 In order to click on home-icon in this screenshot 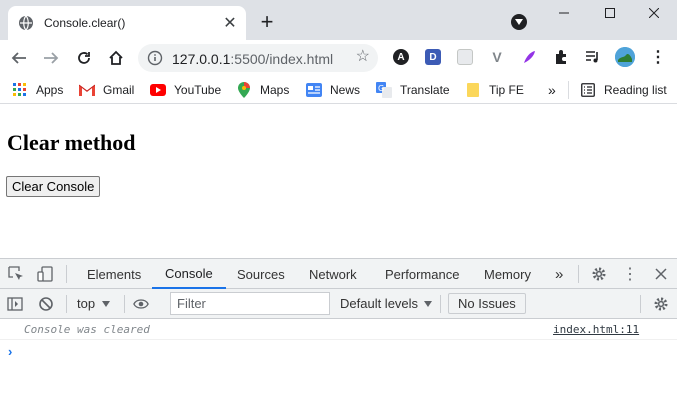, I will do `click(116, 57)`.